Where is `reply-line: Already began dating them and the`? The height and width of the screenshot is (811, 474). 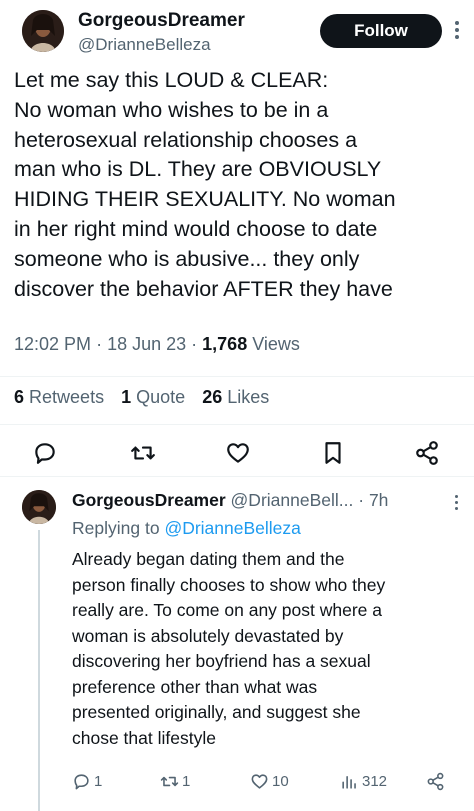 reply-line: Already began dating them and the is located at coordinates (208, 559).